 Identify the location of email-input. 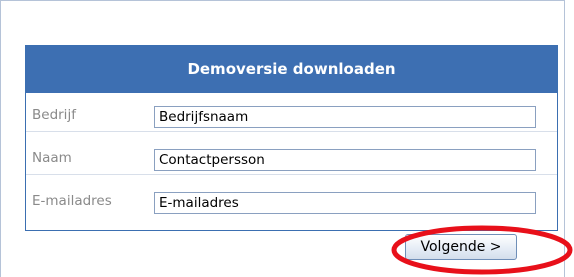
(345, 203).